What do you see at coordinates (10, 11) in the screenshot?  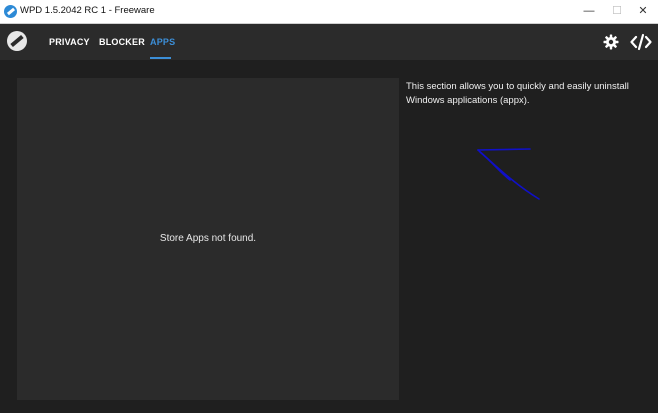 I see `app-title-icon` at bounding box center [10, 11].